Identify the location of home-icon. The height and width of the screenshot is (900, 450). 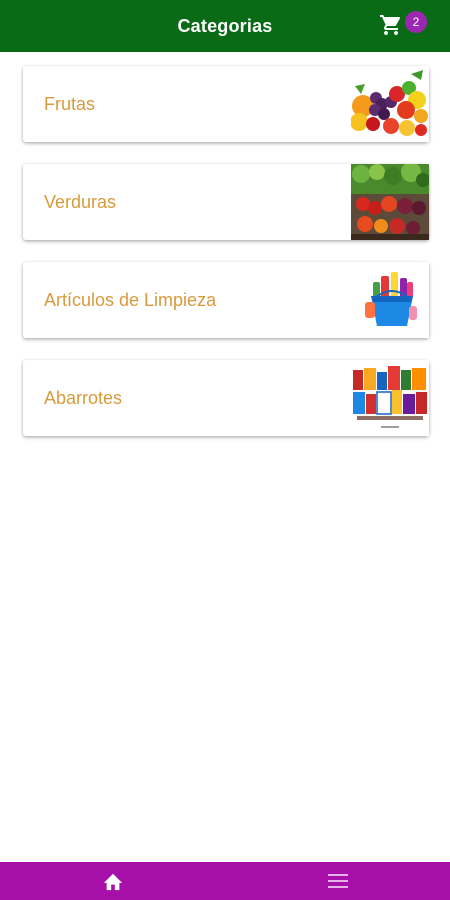
(112, 882).